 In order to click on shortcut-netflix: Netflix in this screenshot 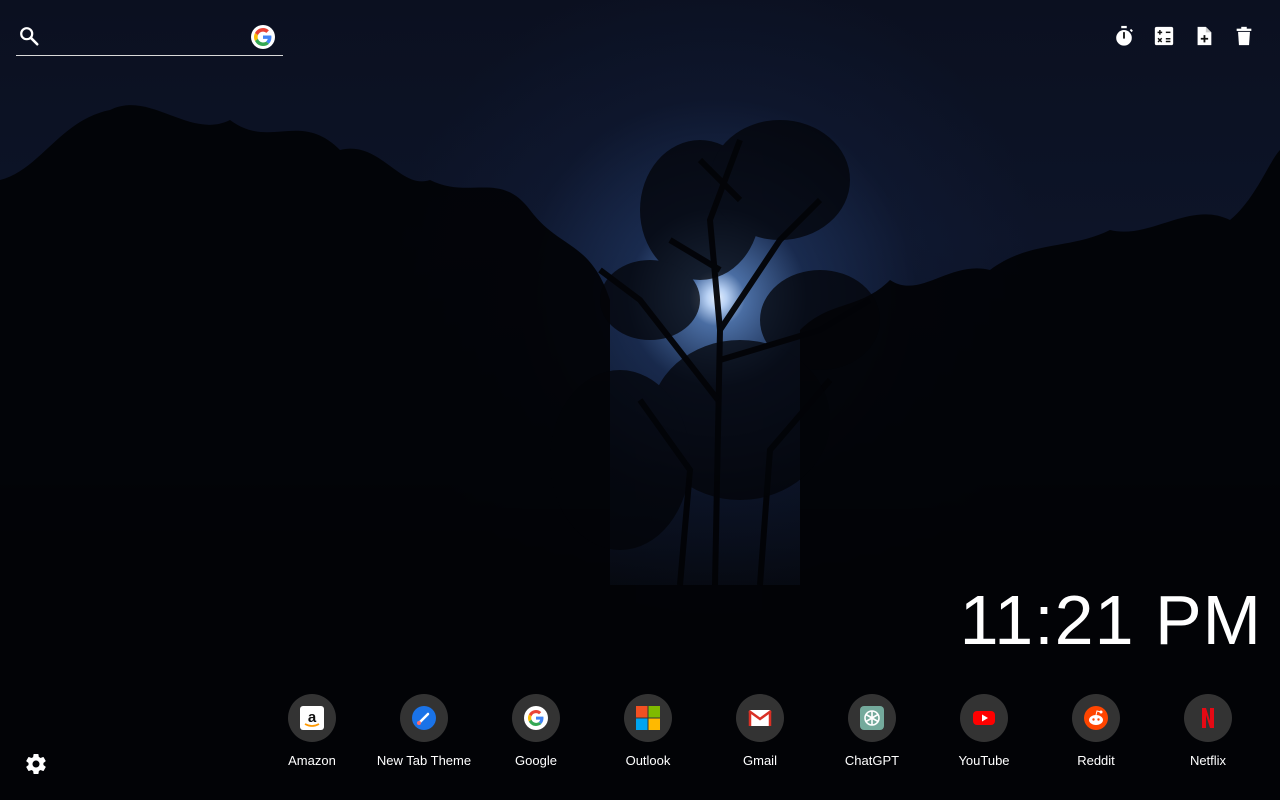, I will do `click(1208, 731)`.